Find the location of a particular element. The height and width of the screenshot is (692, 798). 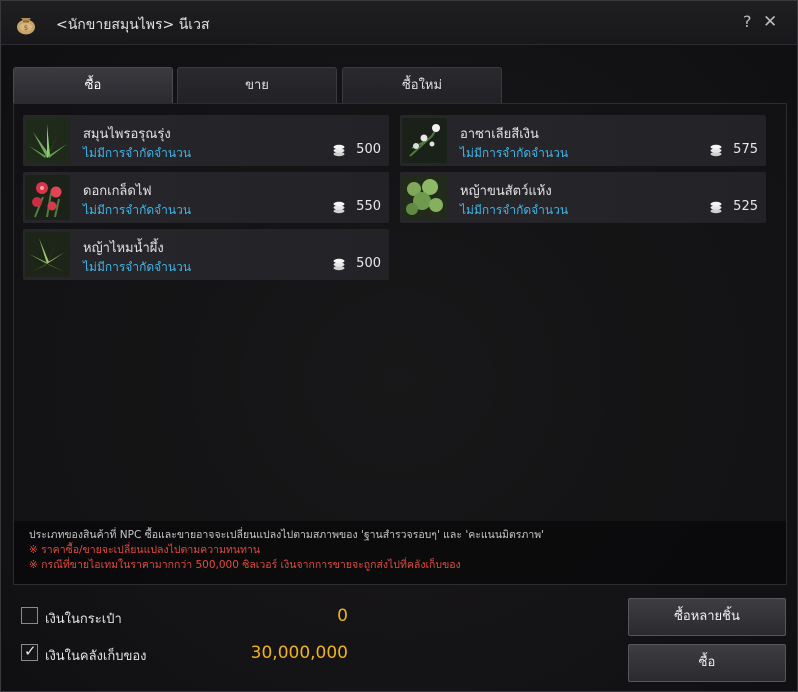

help-button: ? is located at coordinates (750, 22).